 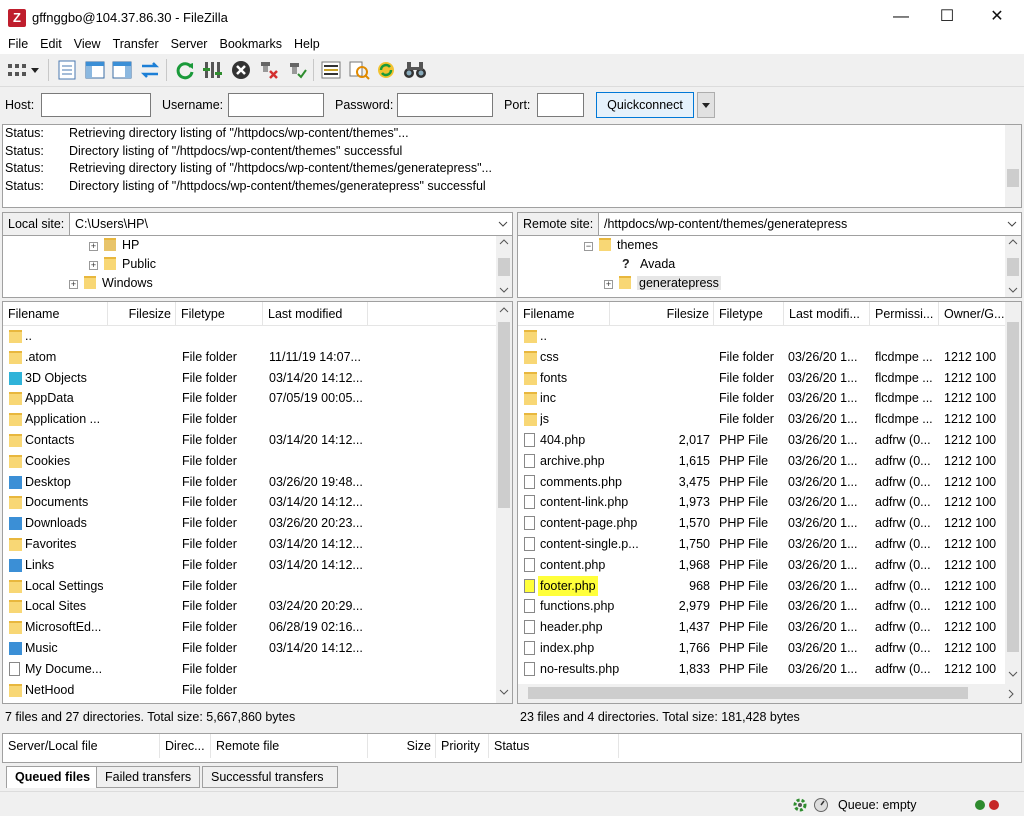 What do you see at coordinates (270, 777) in the screenshot?
I see `tab-successful-transfers: Successful transfers` at bounding box center [270, 777].